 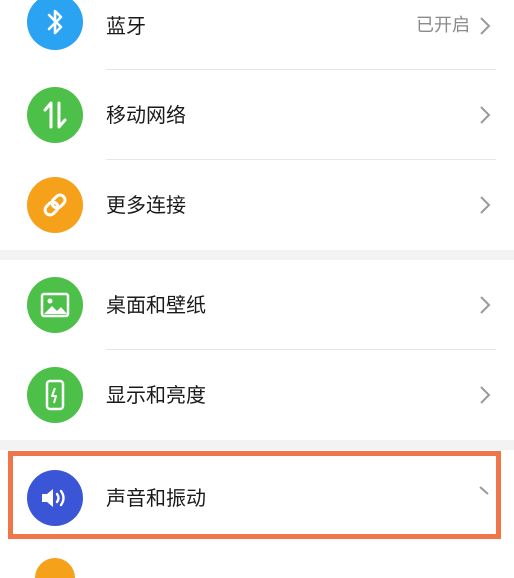 I want to click on bluetooth-icon, so click(x=55, y=25).